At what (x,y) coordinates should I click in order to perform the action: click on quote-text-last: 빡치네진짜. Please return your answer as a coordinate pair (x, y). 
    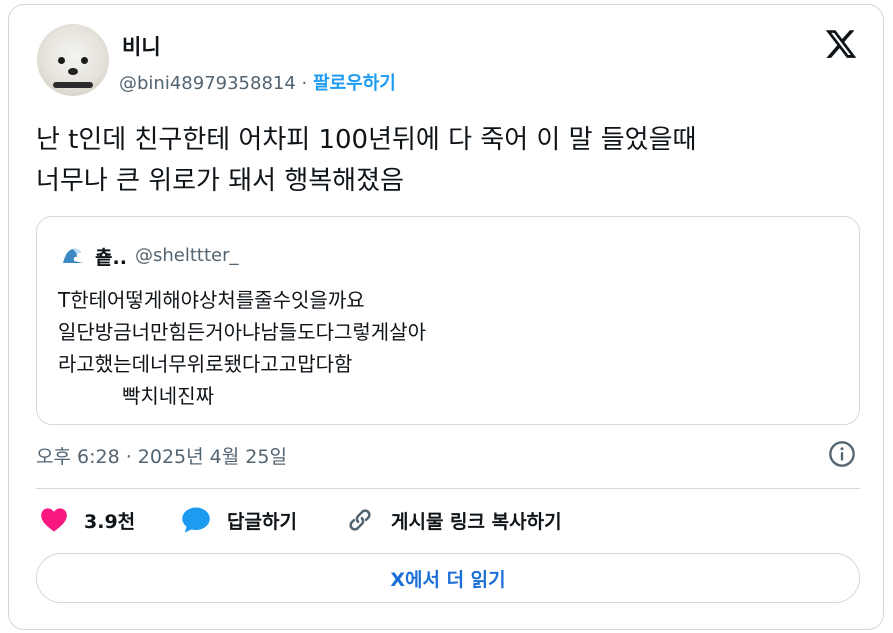
    Looking at the image, I should click on (168, 396).